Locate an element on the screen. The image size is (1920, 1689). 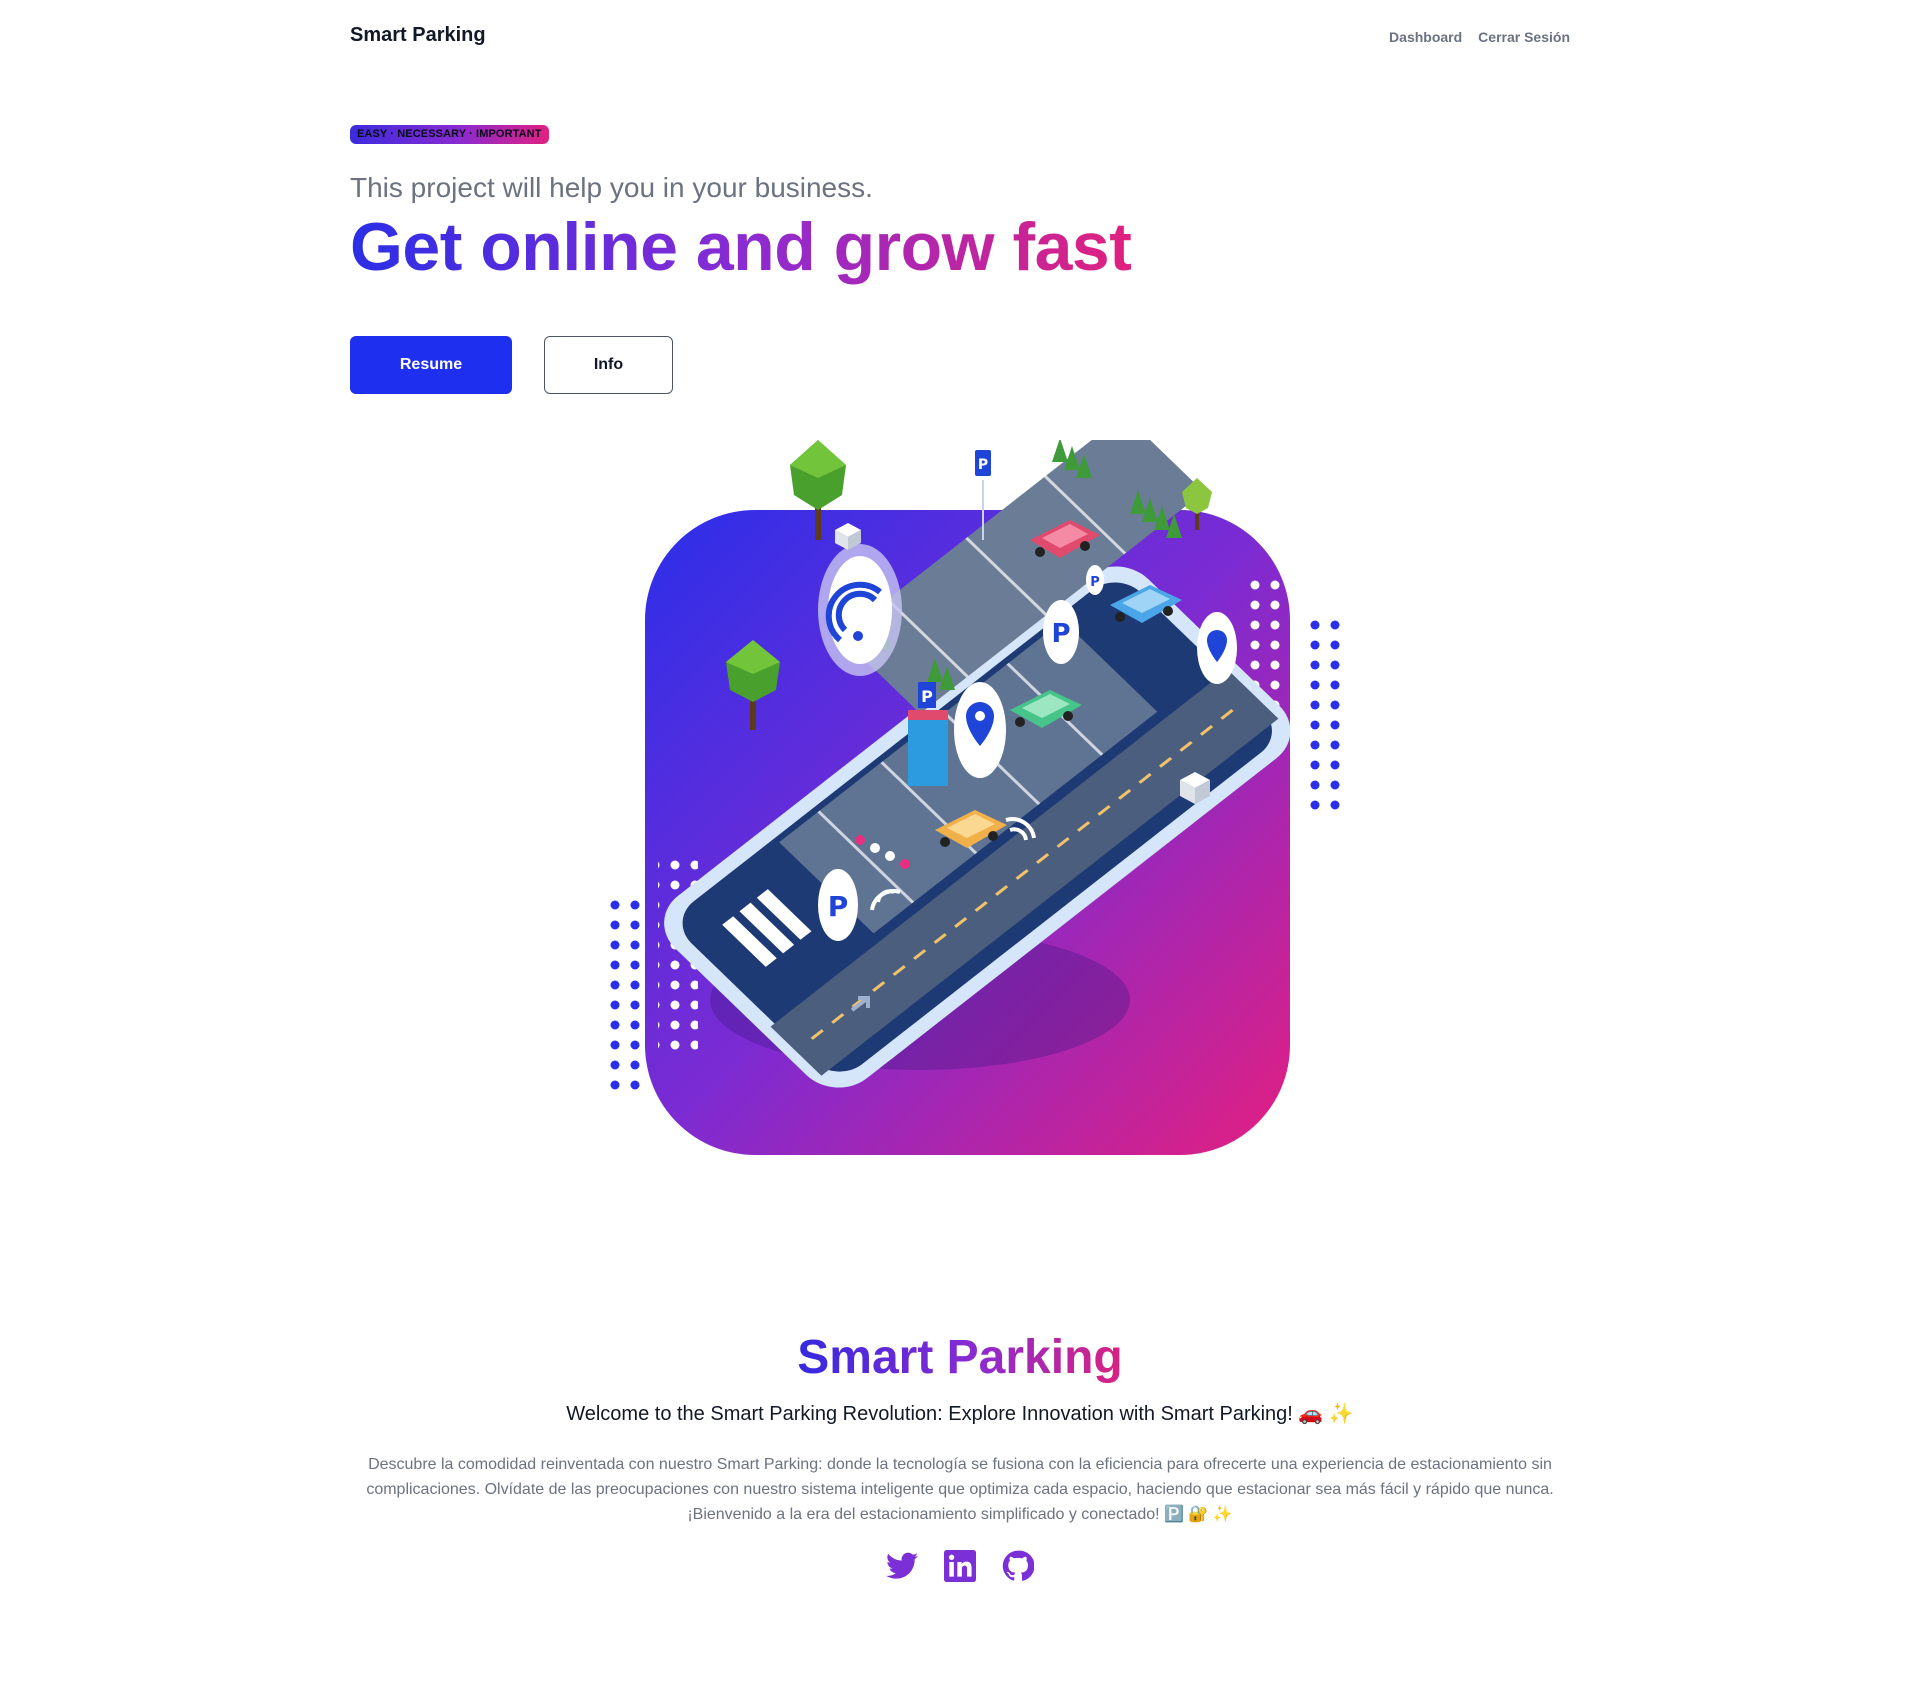
info-button: Info is located at coordinates (608, 365).